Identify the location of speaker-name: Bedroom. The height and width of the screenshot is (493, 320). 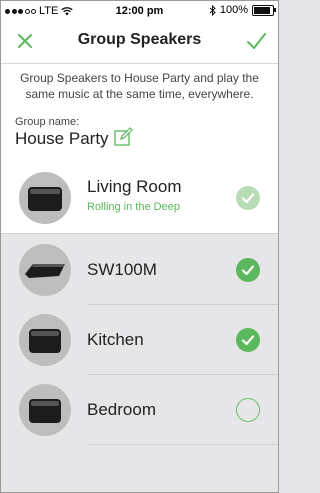
(121, 409).